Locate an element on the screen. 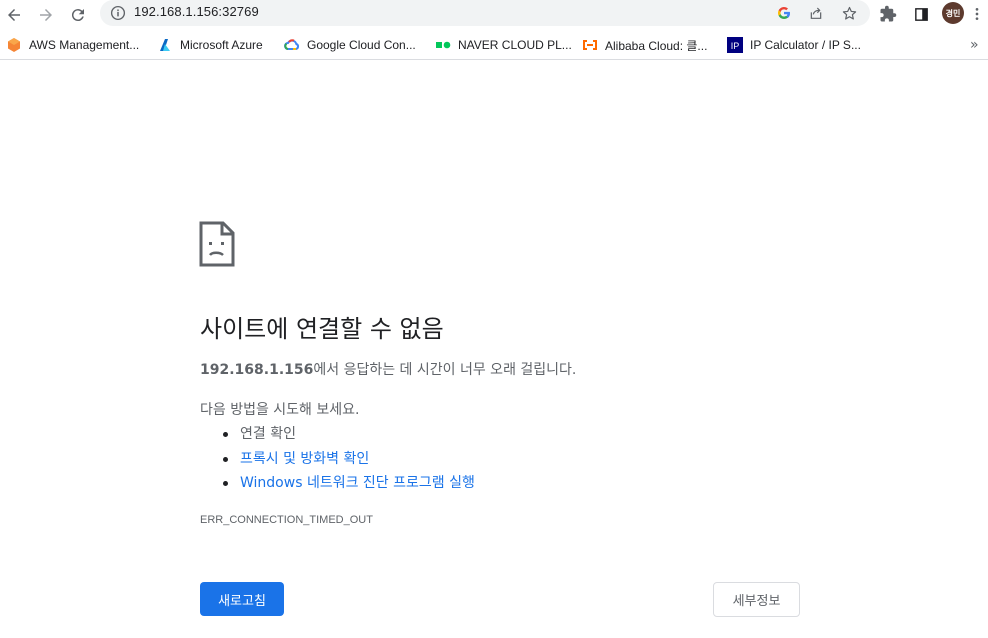  try-heading: 다음 방법을 시도해 보세요. is located at coordinates (280, 410).